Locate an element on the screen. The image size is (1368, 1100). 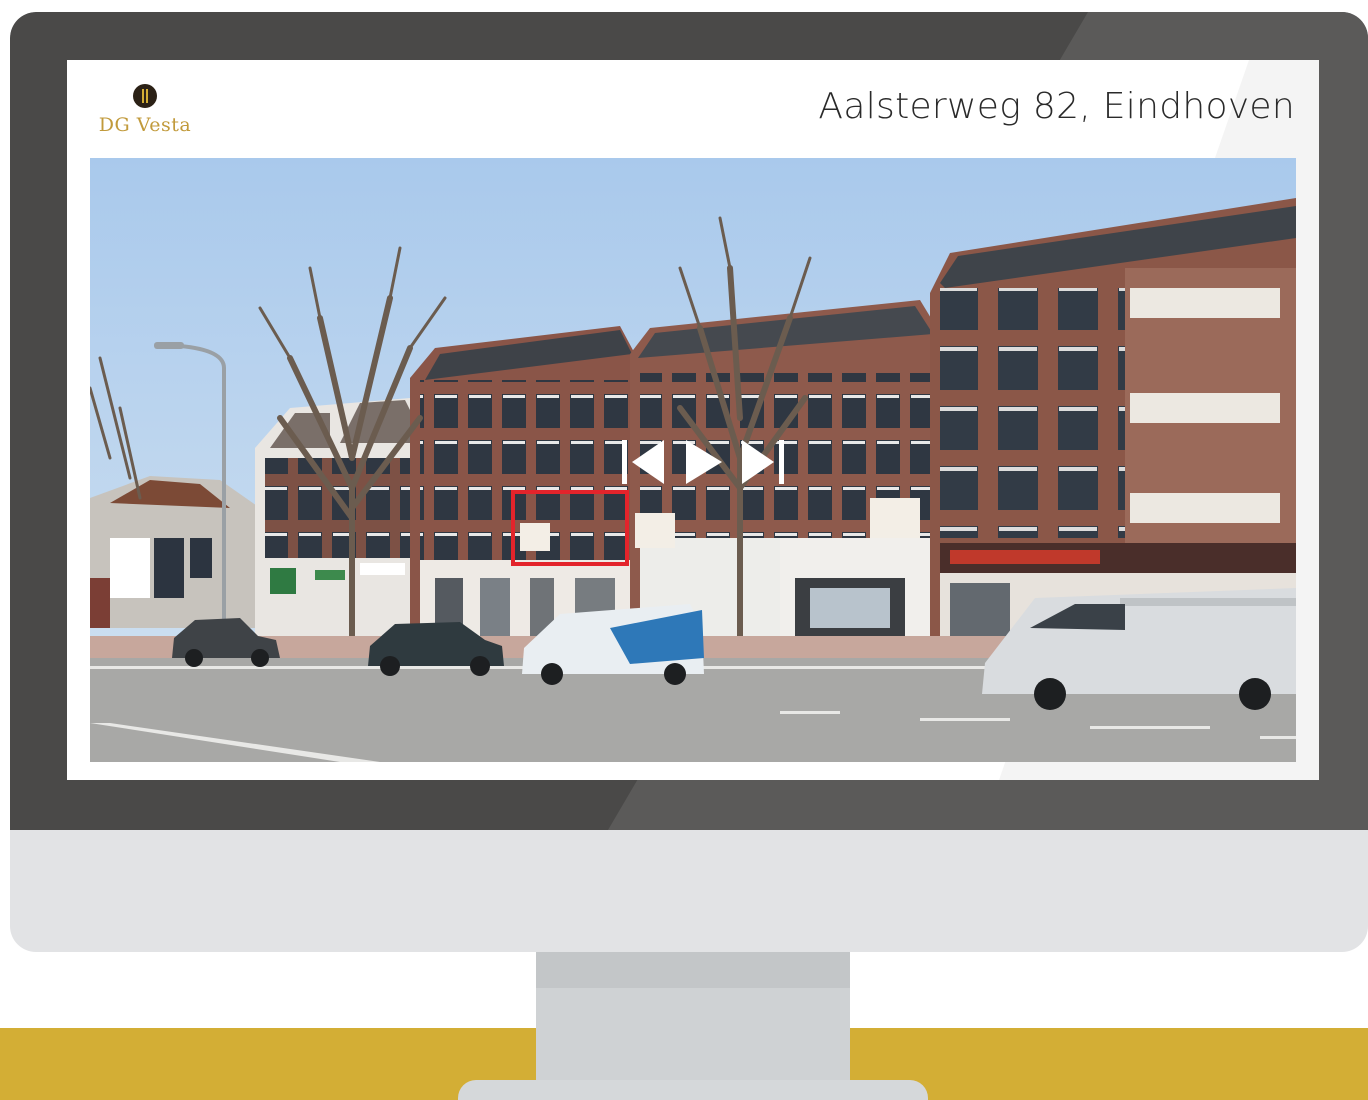
page-title: Aalsterweg 82, Eindhoven is located at coordinates (1056, 106).